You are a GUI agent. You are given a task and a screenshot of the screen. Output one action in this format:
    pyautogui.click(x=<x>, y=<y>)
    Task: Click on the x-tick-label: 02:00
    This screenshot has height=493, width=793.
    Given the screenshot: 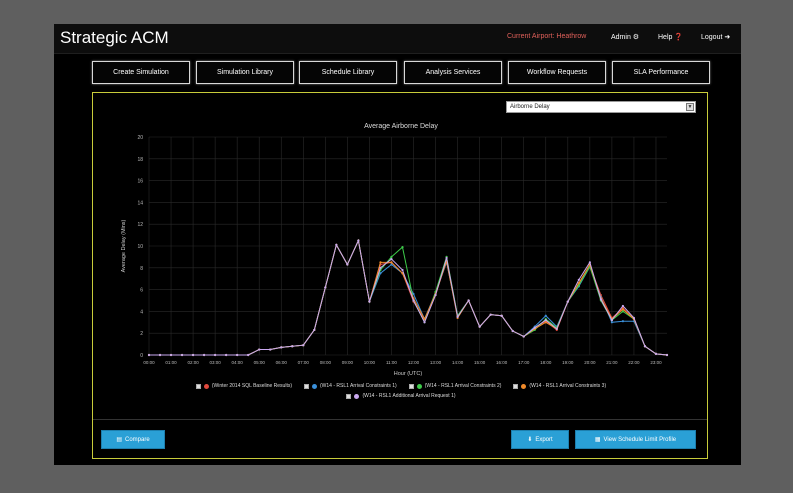 What is the action you would take?
    pyautogui.click(x=193, y=362)
    